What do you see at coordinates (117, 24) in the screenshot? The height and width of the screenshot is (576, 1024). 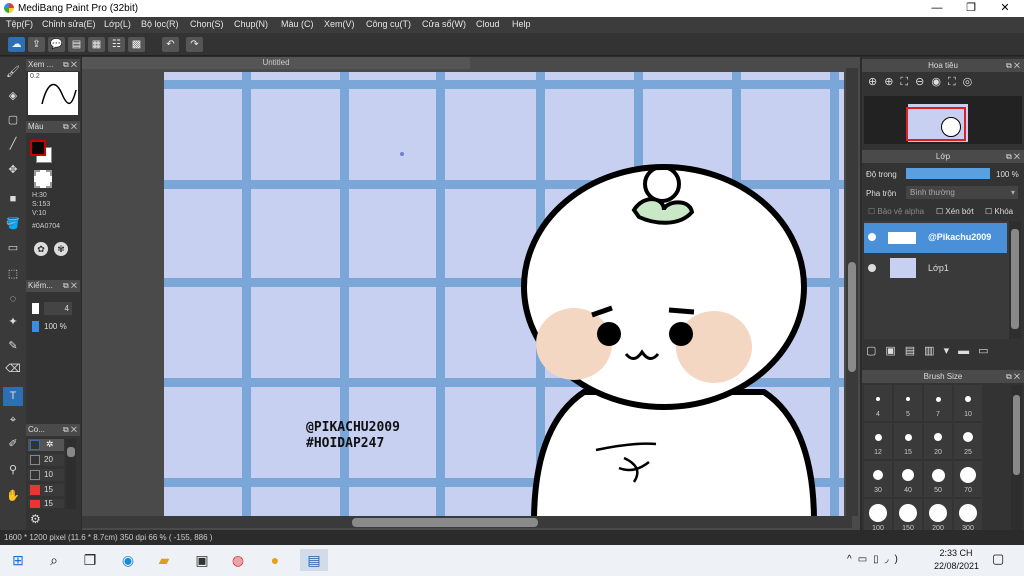 I see `menu-layer: Lớp(L)` at bounding box center [117, 24].